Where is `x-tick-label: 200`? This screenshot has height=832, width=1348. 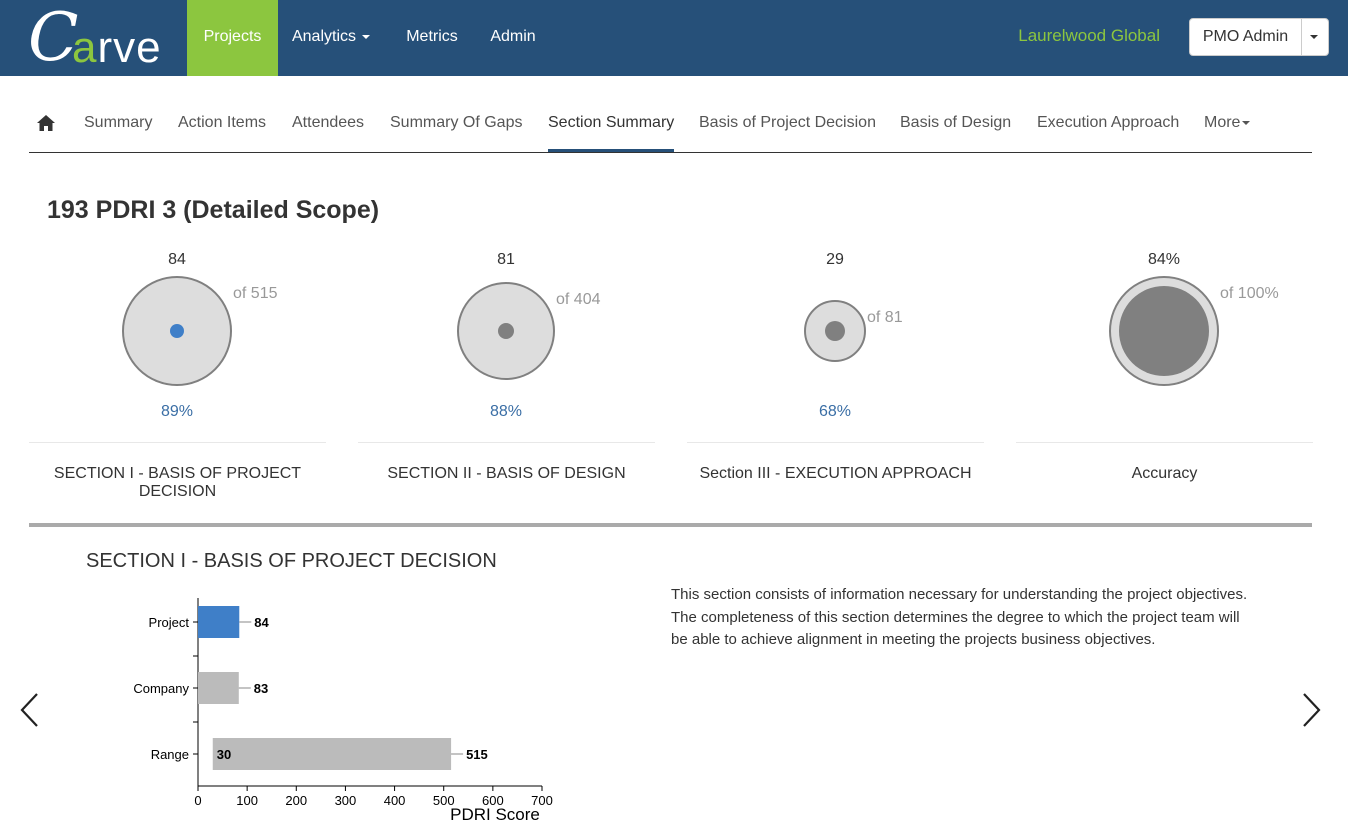 x-tick-label: 200 is located at coordinates (296, 800).